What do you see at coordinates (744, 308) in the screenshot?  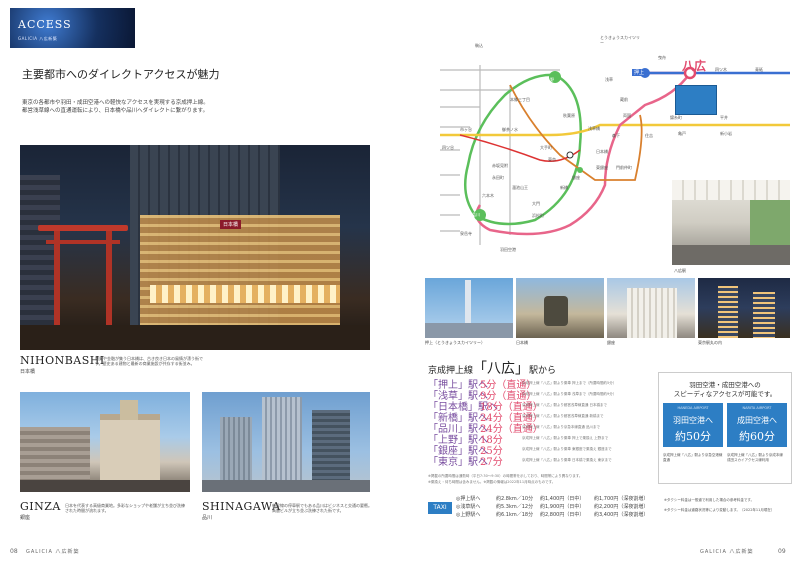 I see `marunouchi-photo` at bounding box center [744, 308].